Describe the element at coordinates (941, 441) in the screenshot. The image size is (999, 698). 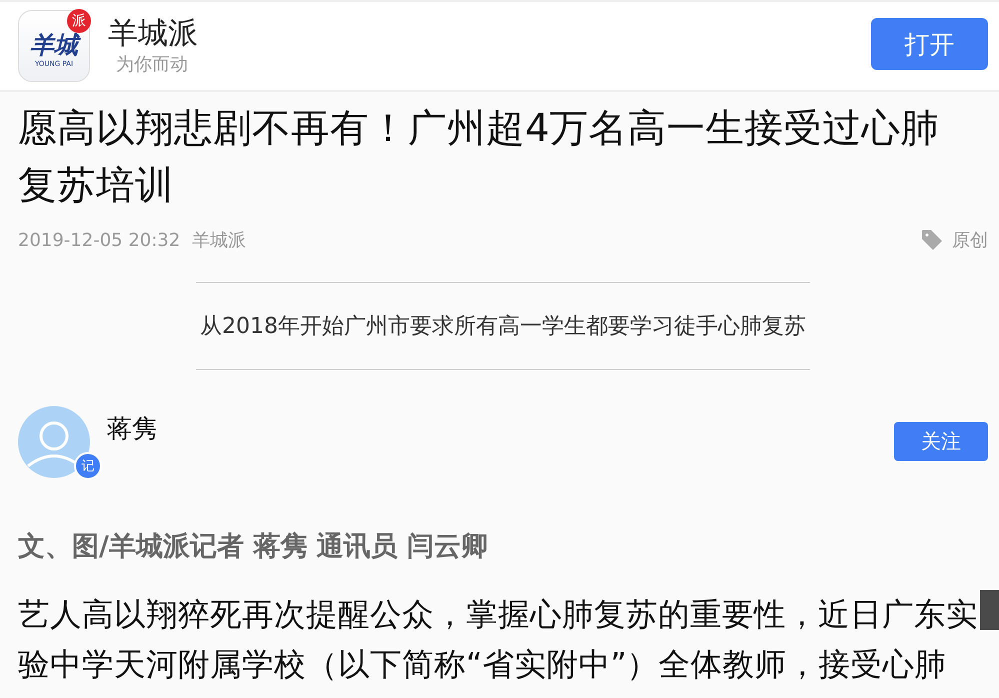
I see `follow-button: 关注` at that location.